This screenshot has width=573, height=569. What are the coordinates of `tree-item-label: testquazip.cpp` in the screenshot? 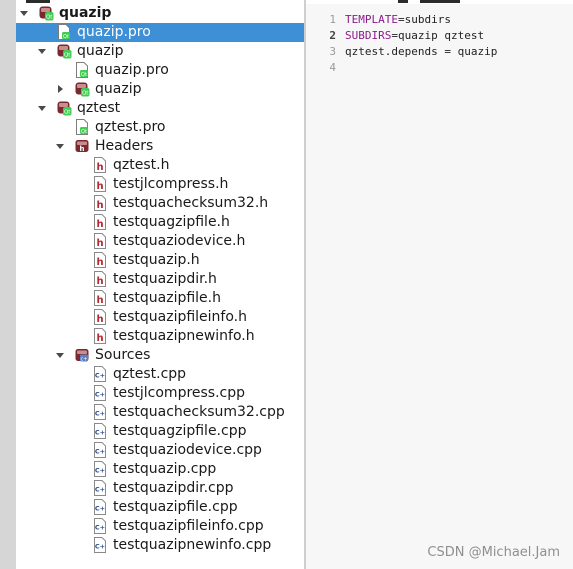 It's located at (165, 469).